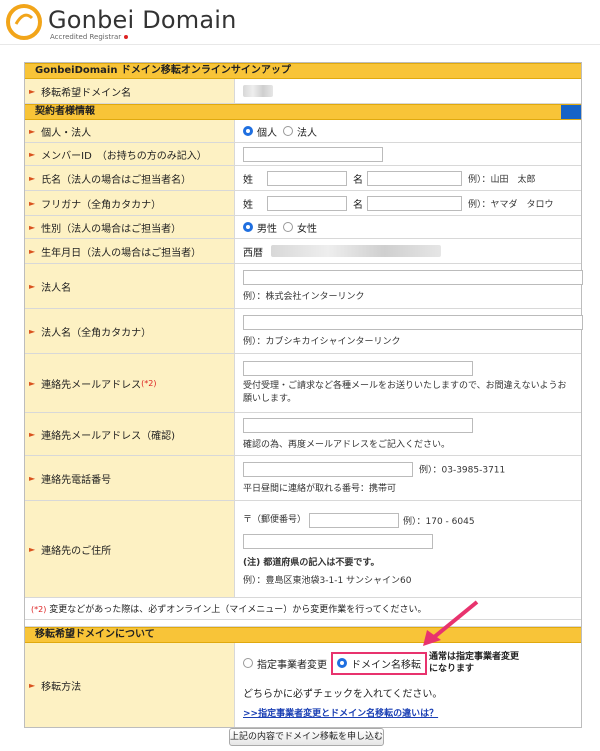  Describe the element at coordinates (313, 154) in the screenshot. I see `member-id-input` at that location.